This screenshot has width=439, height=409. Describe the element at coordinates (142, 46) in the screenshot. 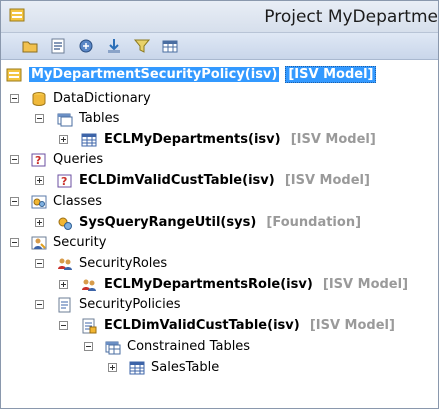

I see `filter-icon` at that location.